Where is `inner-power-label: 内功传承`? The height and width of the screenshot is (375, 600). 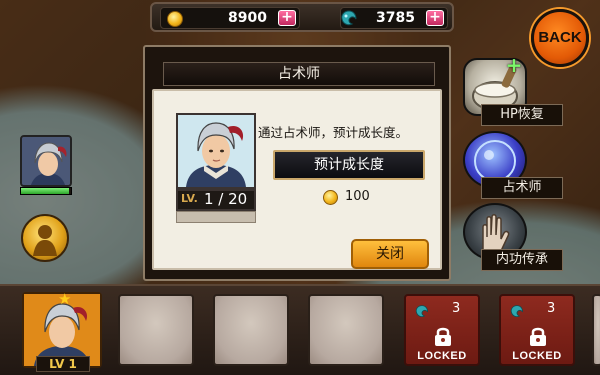
inner-power-label: 内功传承 is located at coordinates (522, 260).